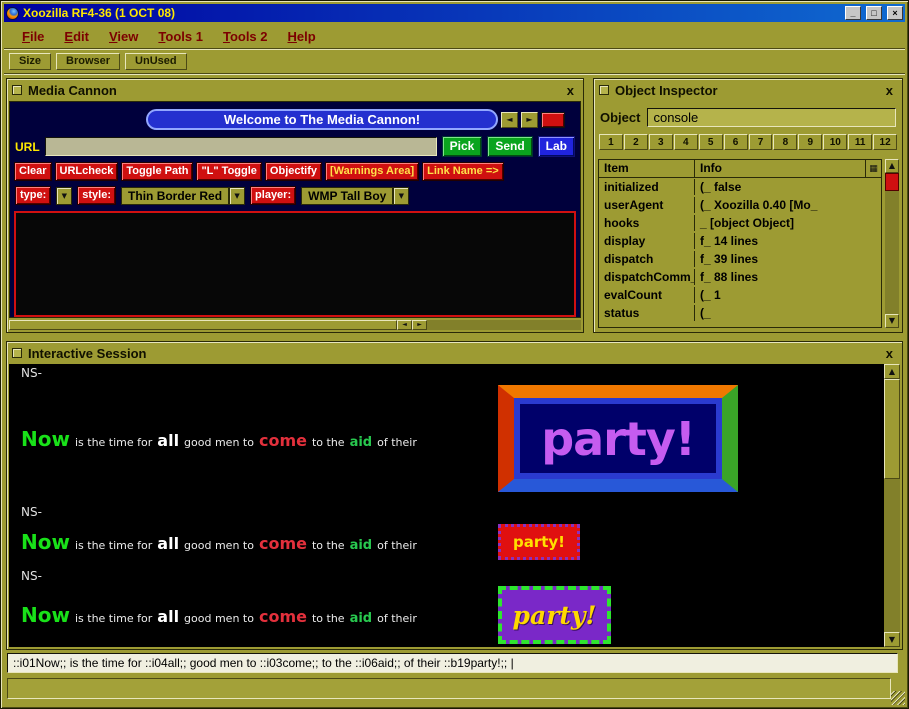  What do you see at coordinates (611, 142) in the screenshot?
I see `inspector-tab-1: 1` at bounding box center [611, 142].